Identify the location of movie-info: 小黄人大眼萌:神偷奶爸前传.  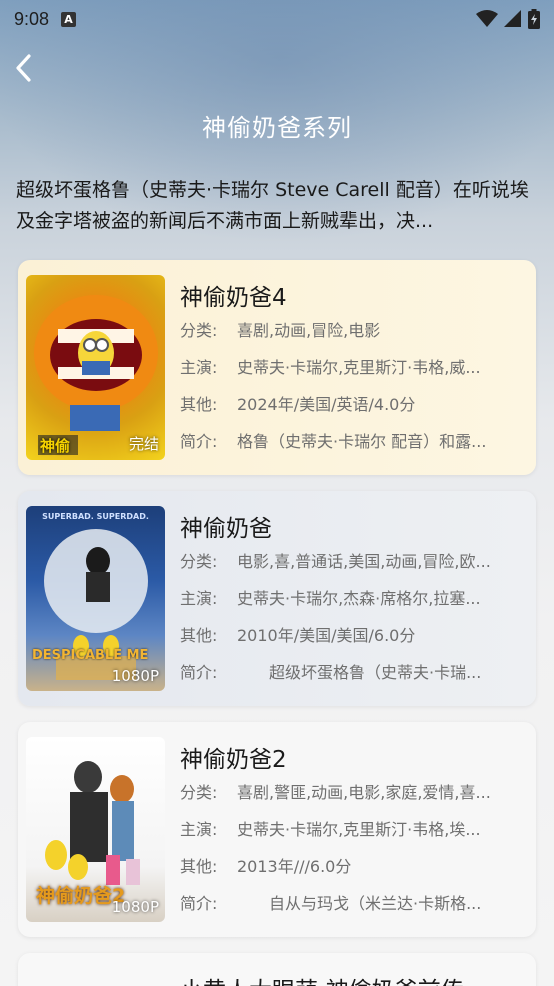
(354, 978).